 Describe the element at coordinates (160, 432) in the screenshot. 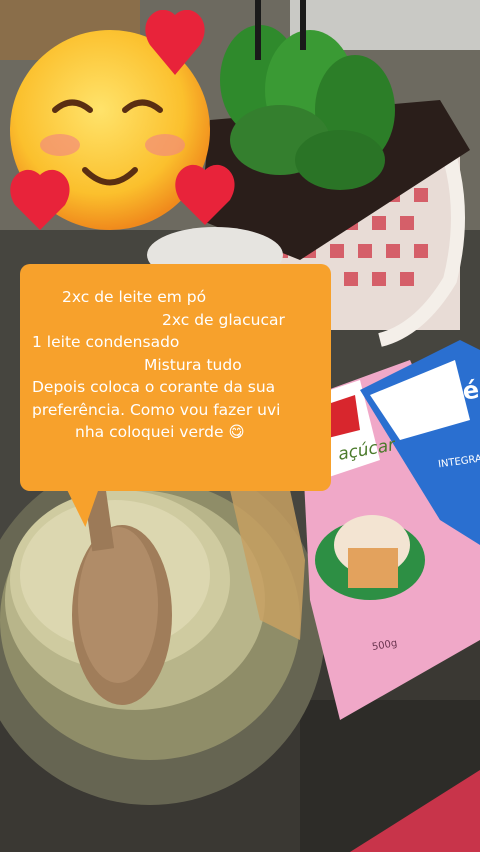

I see `caption-line: nha coloquei verde 😋` at that location.